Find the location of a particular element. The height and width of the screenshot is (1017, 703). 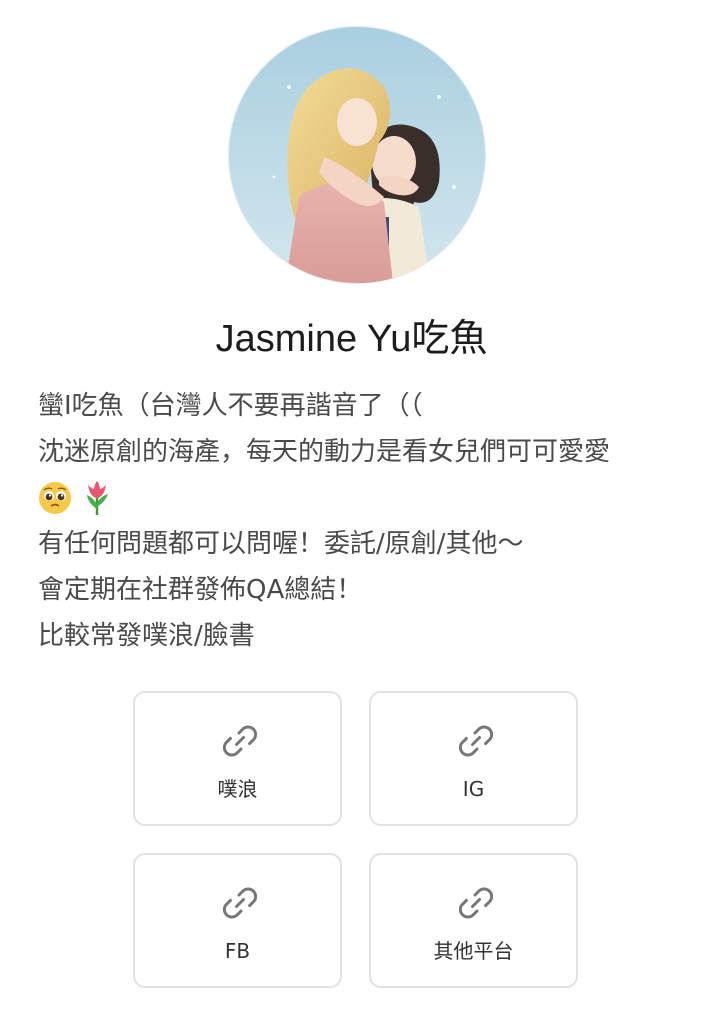

link-card-other-platforms: 其他平台 is located at coordinates (473, 920).